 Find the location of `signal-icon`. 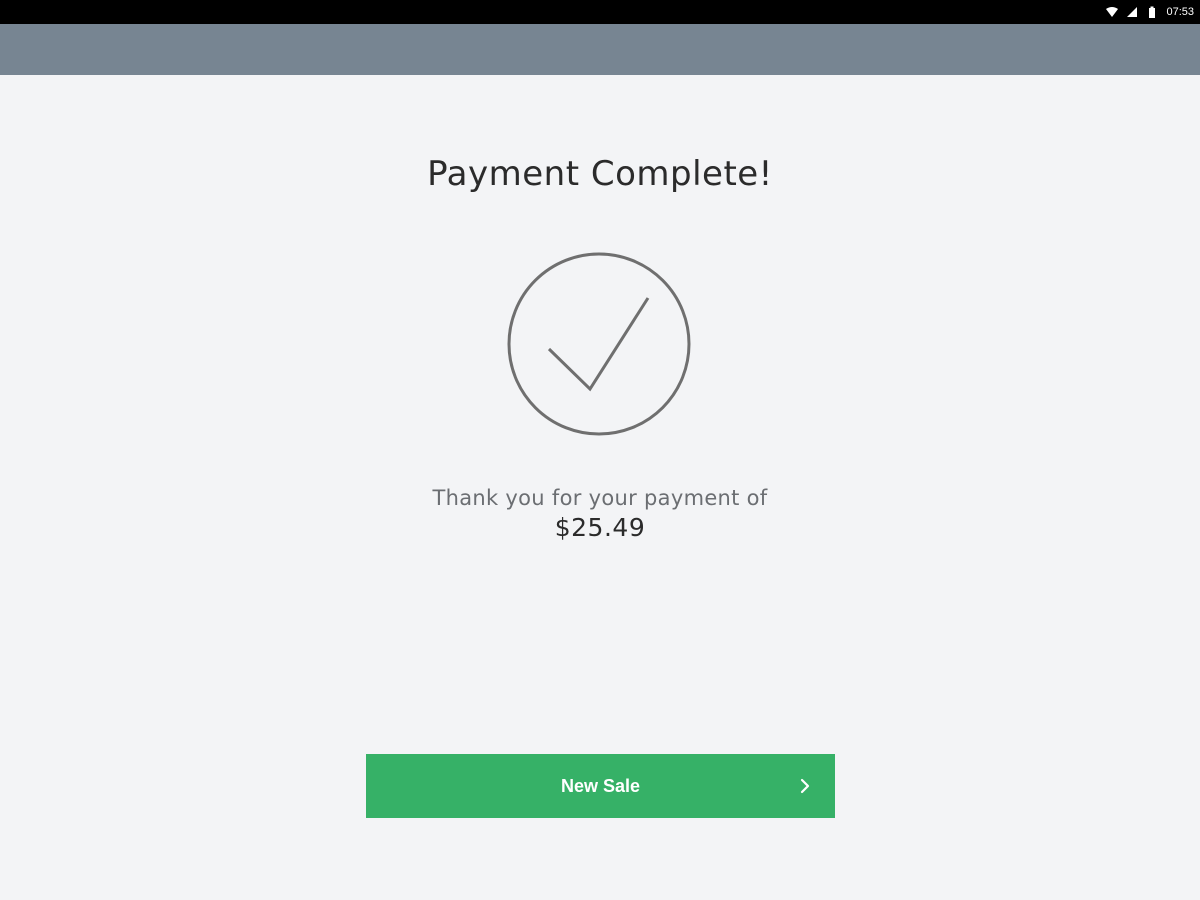

signal-icon is located at coordinates (1132, 12).